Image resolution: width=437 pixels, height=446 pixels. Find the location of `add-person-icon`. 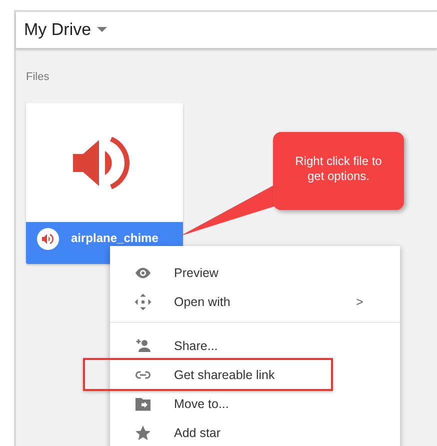

add-person-icon is located at coordinates (143, 345).